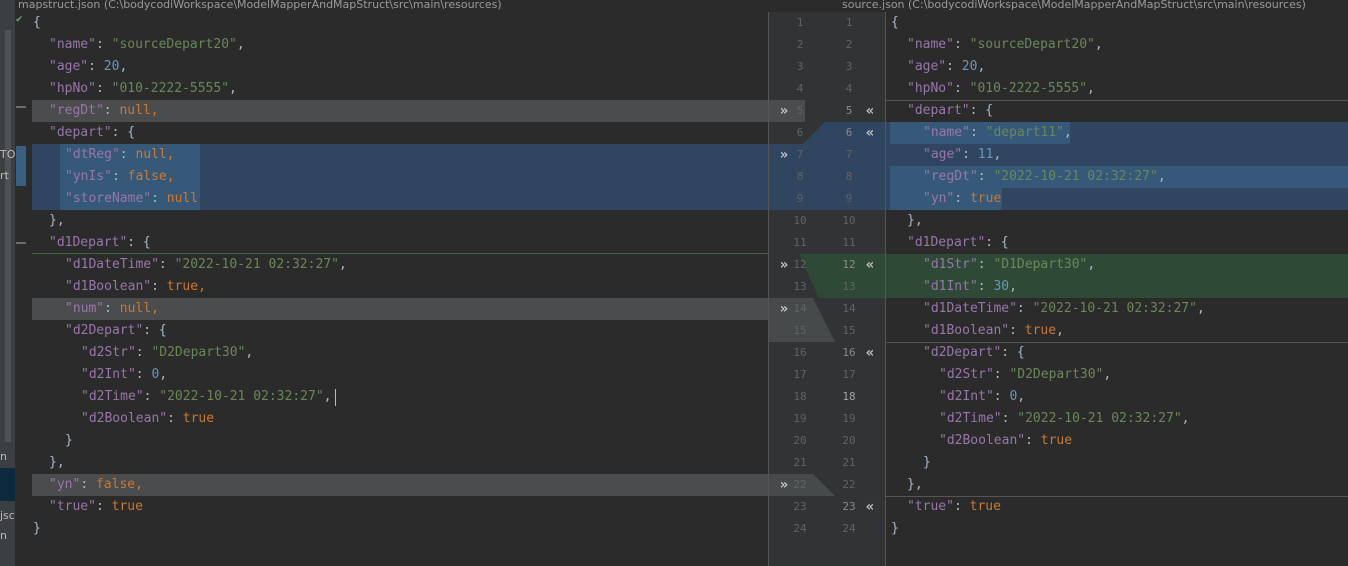  Describe the element at coordinates (800, 396) in the screenshot. I see `left-line-number: 18` at that location.